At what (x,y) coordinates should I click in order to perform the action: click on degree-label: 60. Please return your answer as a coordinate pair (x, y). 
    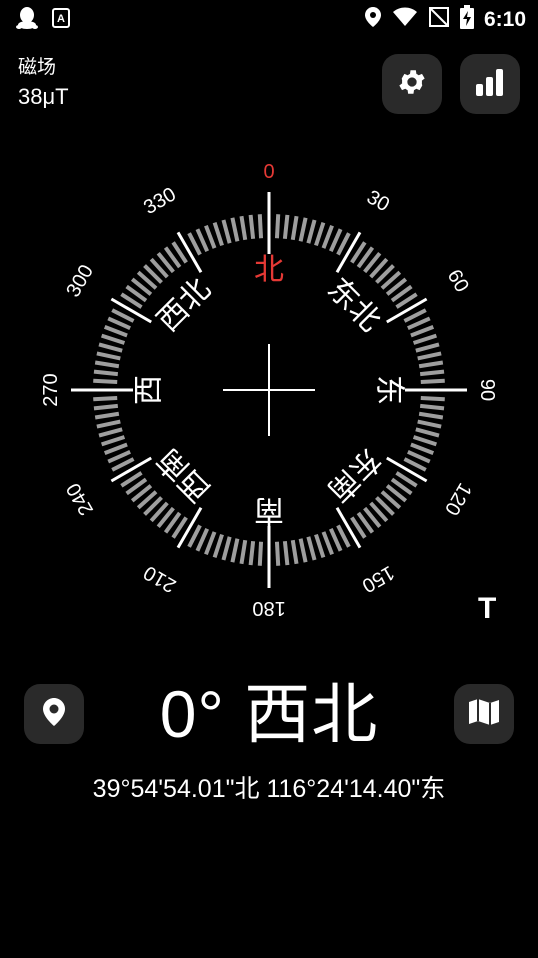
    Looking at the image, I should click on (458, 281).